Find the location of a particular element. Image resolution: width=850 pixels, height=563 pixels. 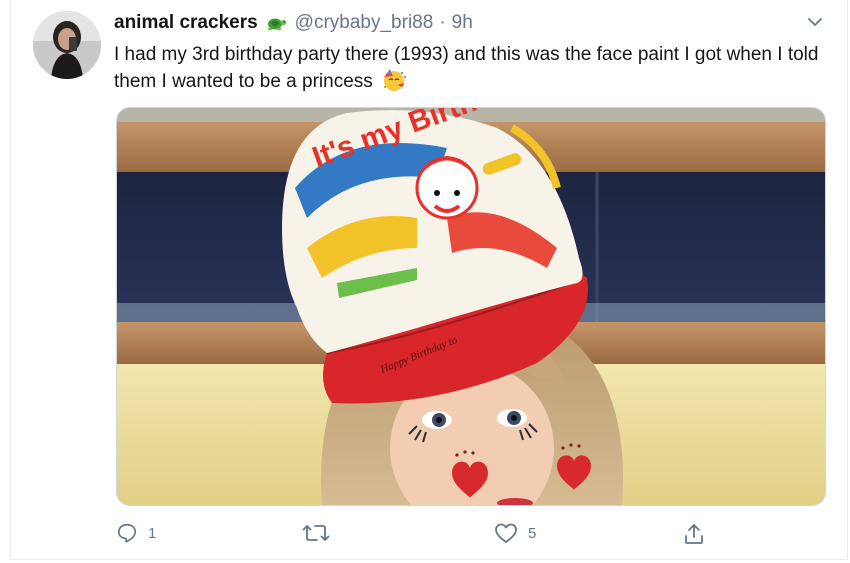

more-options-button is located at coordinates (815, 22).